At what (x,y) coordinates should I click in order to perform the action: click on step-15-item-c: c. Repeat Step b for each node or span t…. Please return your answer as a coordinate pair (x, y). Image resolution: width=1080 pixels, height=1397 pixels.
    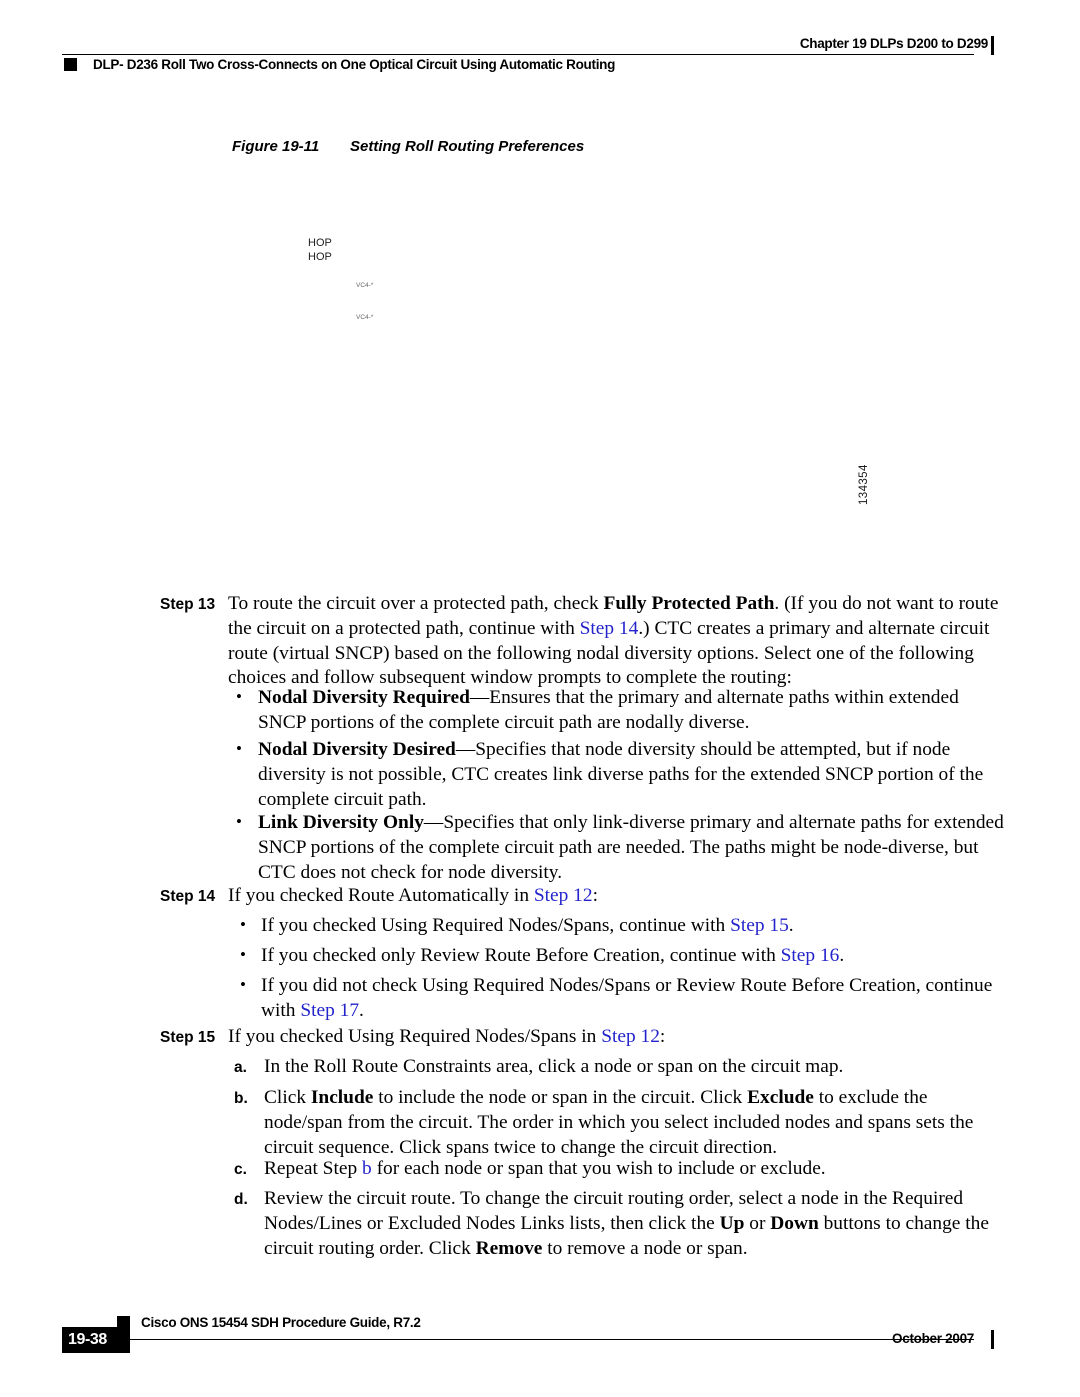
    Looking at the image, I should click on (540, 1169).